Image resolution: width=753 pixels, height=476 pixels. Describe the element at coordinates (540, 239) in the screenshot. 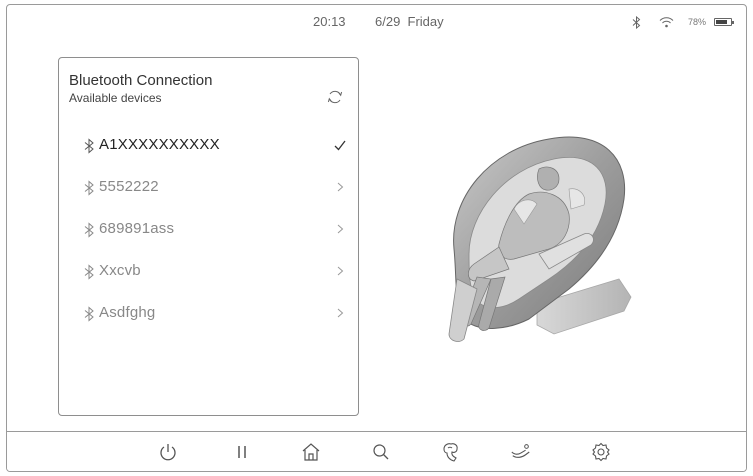

I see `massage-chair-illustration` at that location.